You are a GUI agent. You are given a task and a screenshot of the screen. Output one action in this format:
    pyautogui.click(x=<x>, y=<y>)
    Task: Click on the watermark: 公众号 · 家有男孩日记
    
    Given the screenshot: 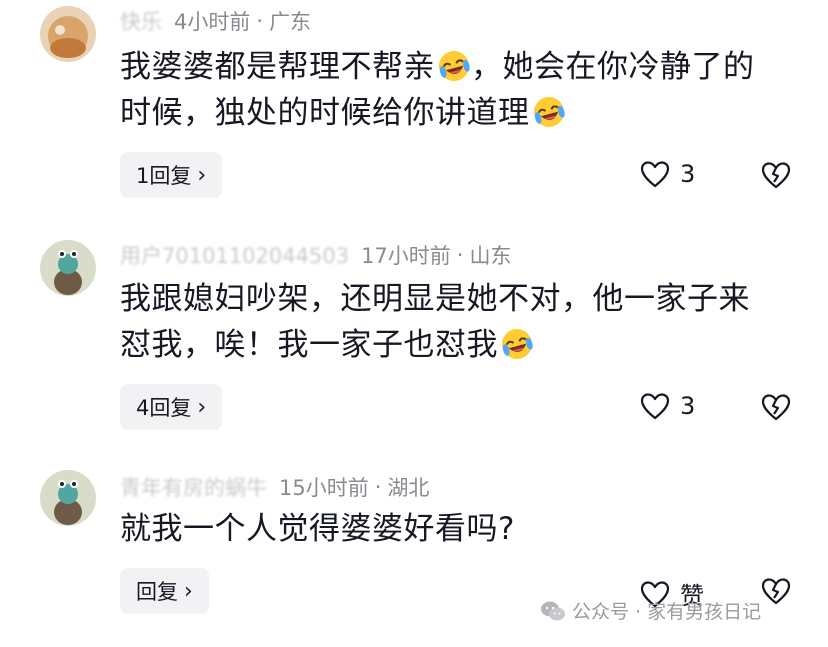 What is the action you would take?
    pyautogui.click(x=650, y=610)
    